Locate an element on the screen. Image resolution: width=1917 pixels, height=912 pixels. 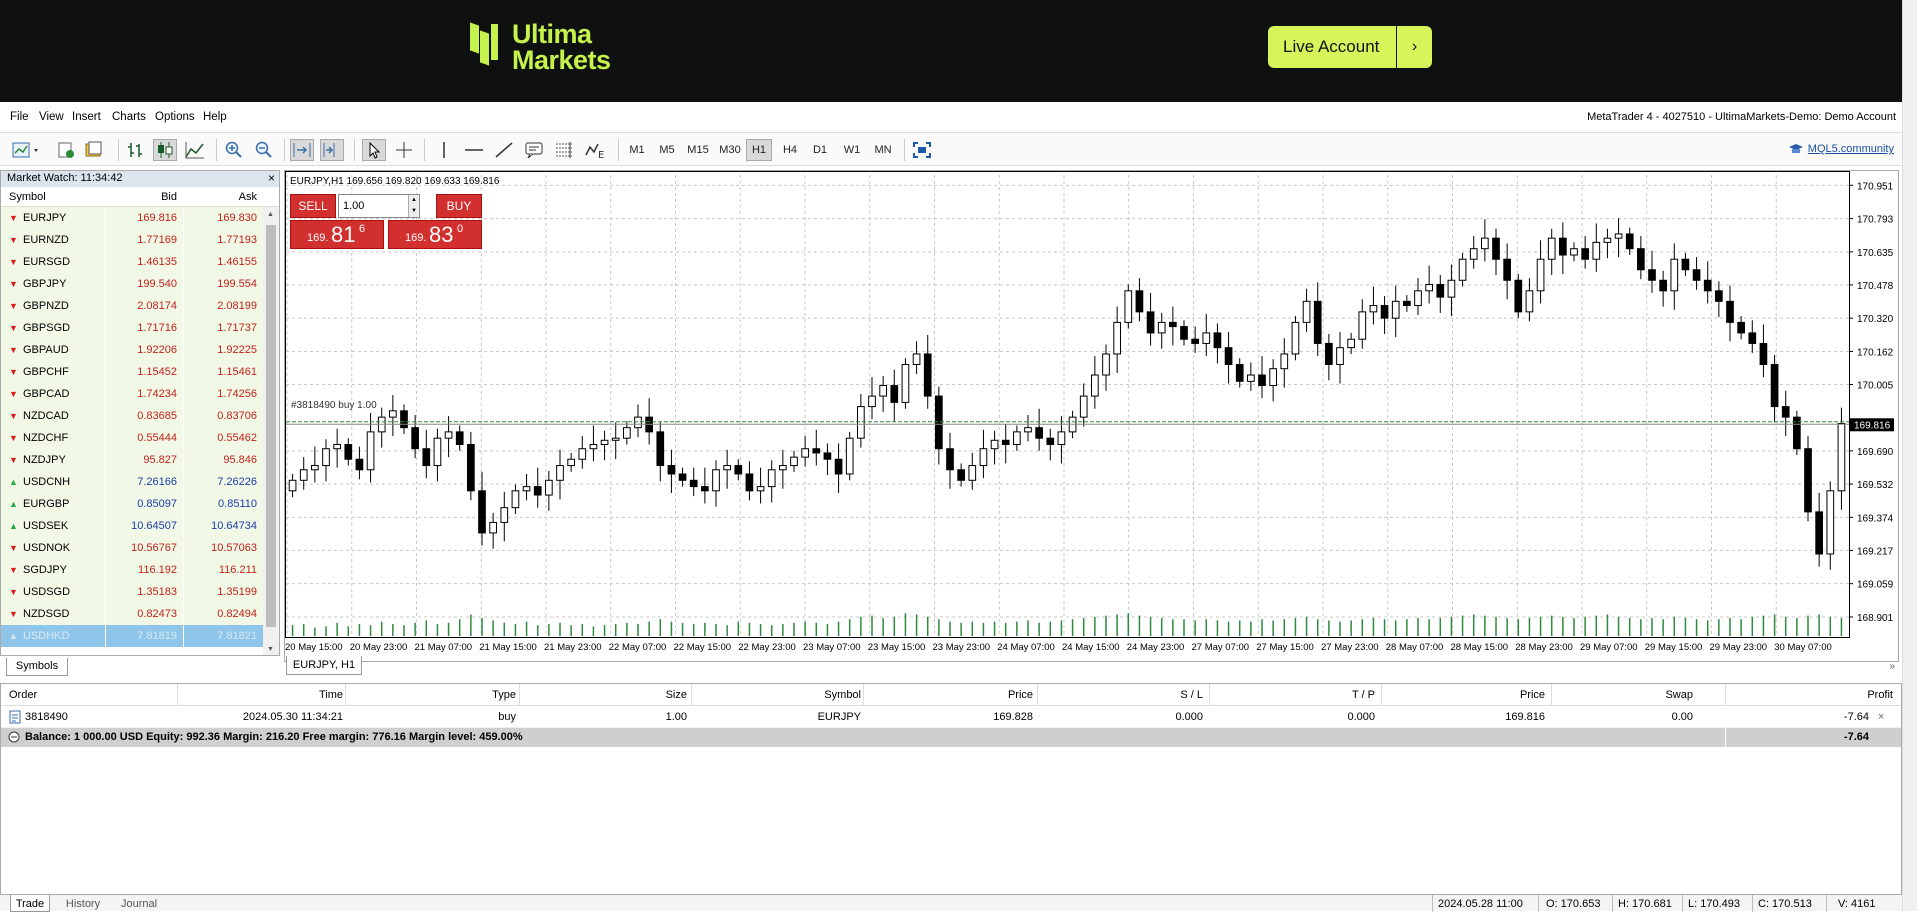
collapse-icon is located at coordinates (14, 737).